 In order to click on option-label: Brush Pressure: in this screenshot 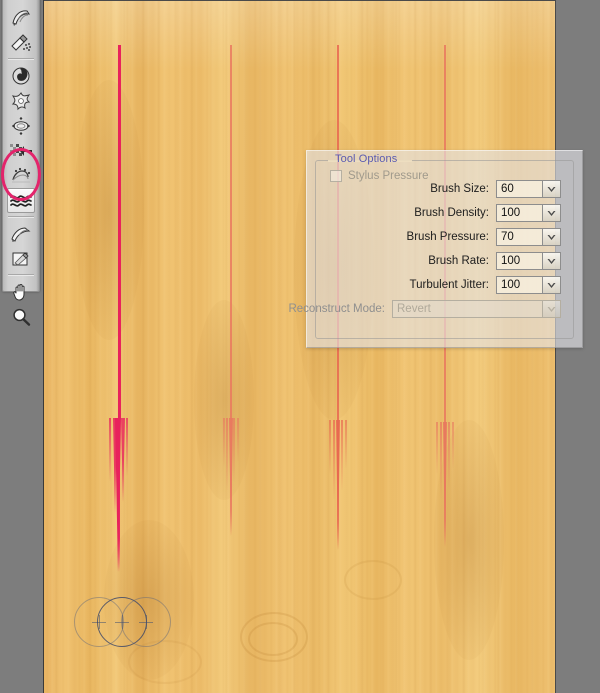, I will do `click(447, 237)`.